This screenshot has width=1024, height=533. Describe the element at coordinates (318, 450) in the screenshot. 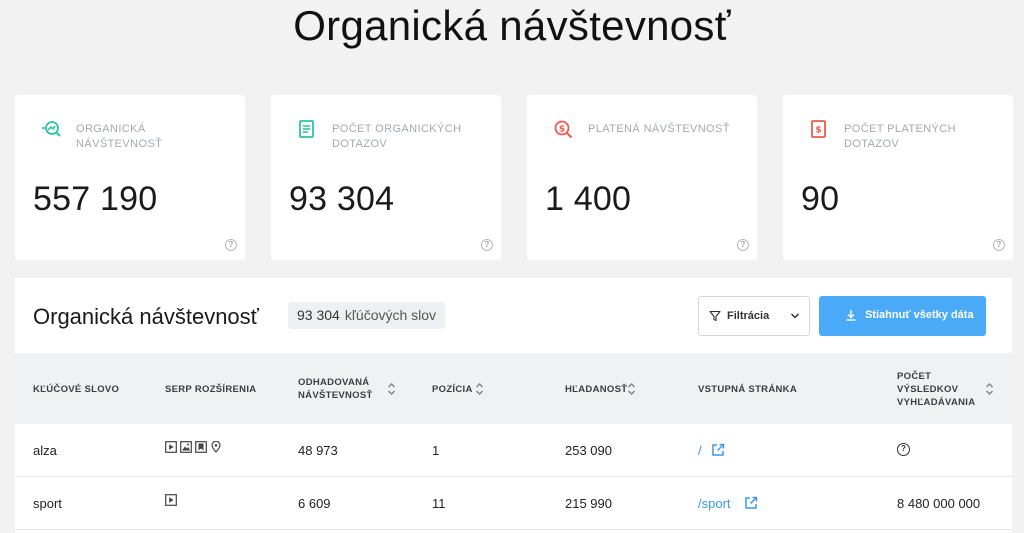

I see `cell-traffic: 48 973` at that location.